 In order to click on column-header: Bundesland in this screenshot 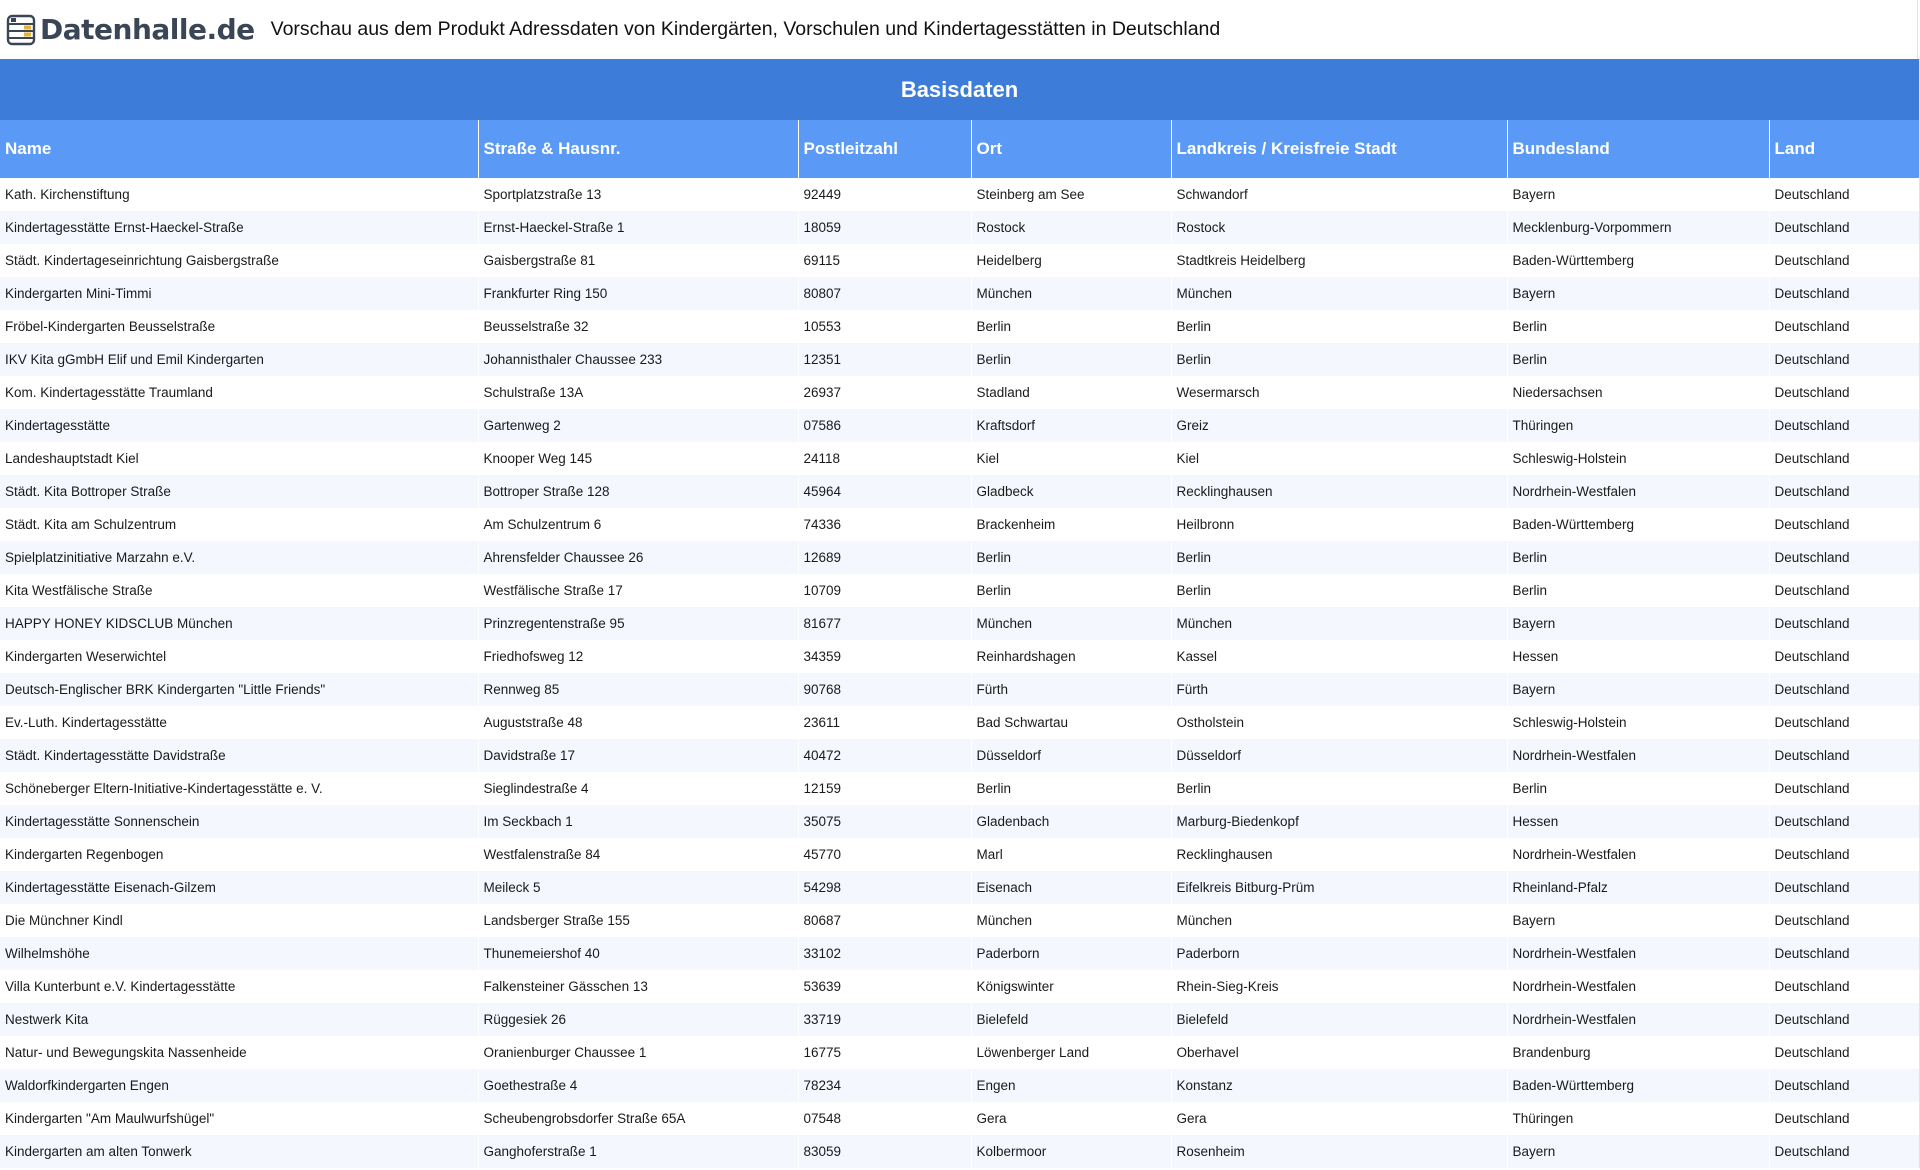, I will do `click(1638, 149)`.